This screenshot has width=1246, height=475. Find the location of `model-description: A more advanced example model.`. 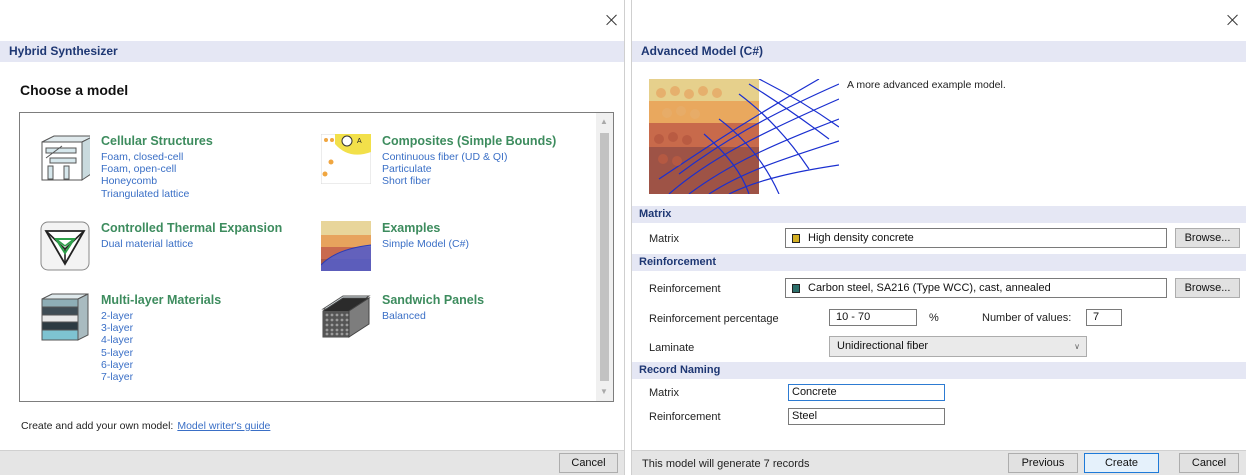

model-description: A more advanced example model. is located at coordinates (926, 85).